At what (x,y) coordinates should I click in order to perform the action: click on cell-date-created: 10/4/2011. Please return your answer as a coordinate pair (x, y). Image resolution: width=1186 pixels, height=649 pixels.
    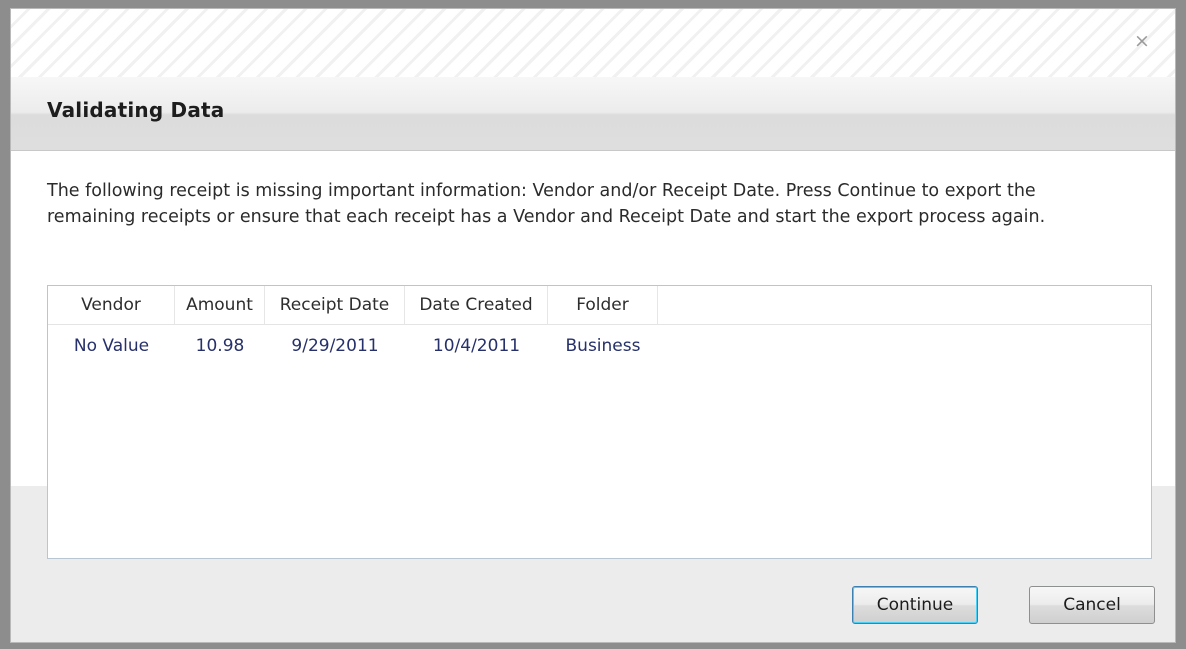
    Looking at the image, I should click on (476, 346).